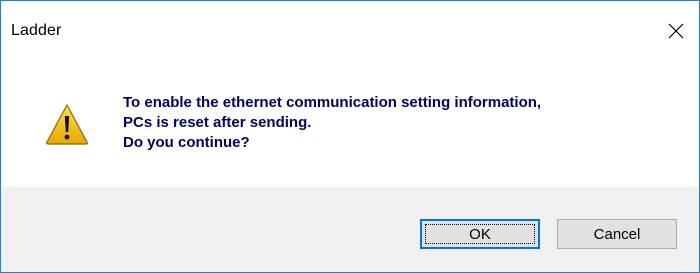  I want to click on ok-button: OK, so click(480, 234).